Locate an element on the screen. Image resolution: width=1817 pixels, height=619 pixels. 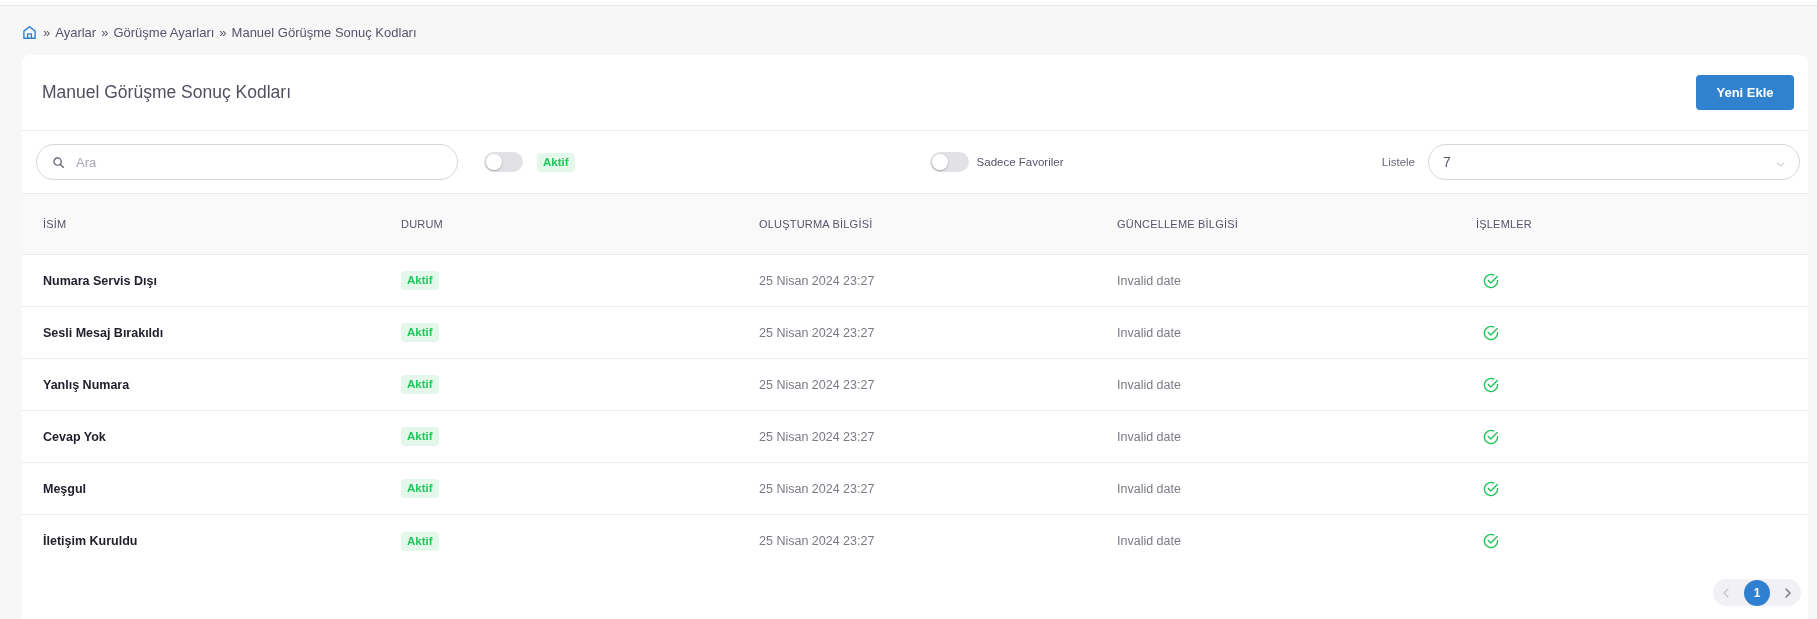
column-header: İŞLEMLER is located at coordinates (1504, 224).